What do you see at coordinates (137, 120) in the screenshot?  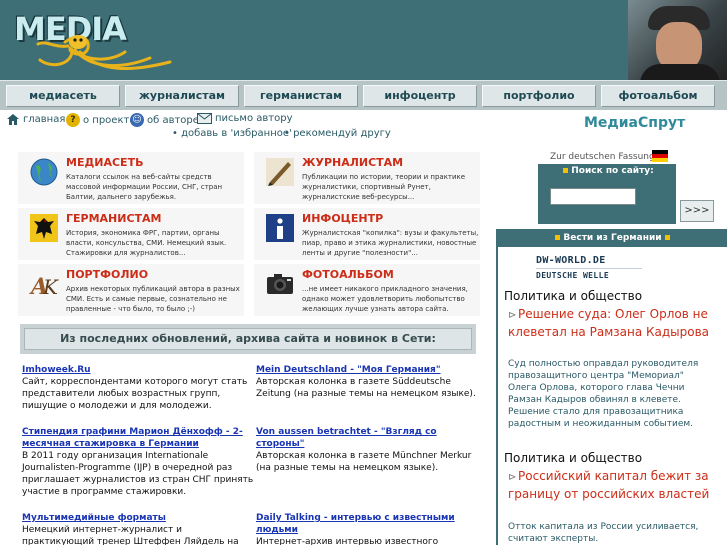 I see `author-icon: ☺` at bounding box center [137, 120].